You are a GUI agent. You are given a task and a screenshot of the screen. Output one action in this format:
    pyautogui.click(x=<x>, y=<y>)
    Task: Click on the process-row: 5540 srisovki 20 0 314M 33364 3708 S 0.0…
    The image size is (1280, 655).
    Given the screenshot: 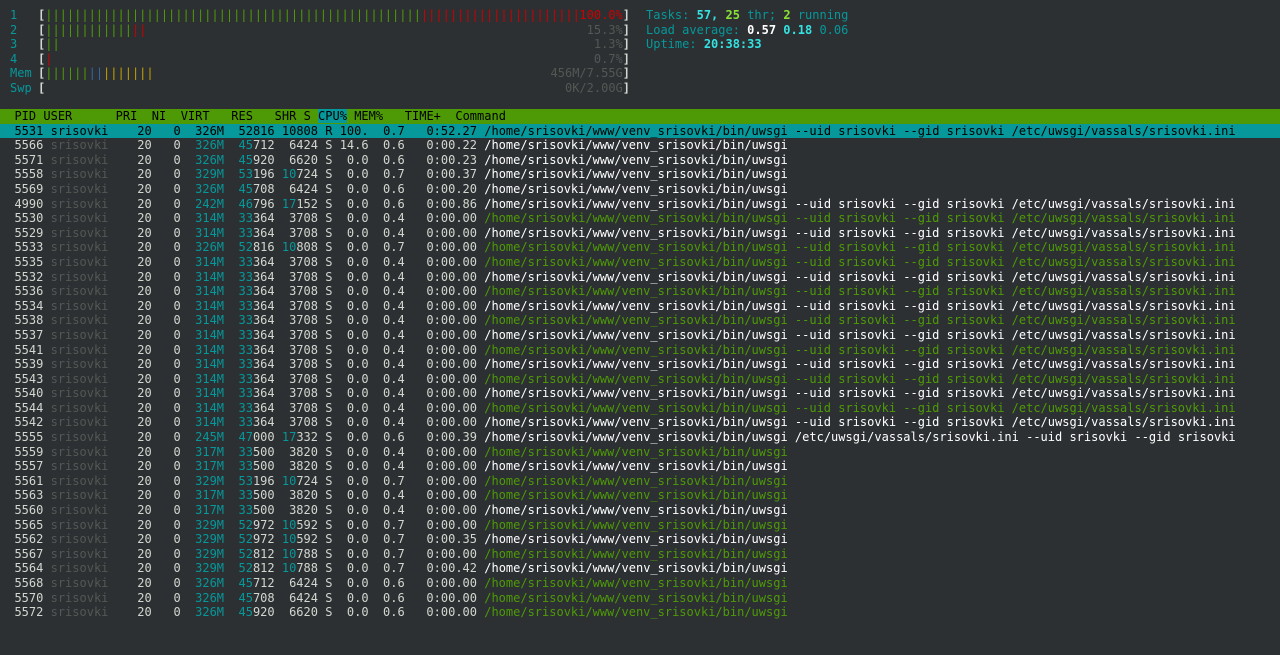 What is the action you would take?
    pyautogui.click(x=640, y=393)
    